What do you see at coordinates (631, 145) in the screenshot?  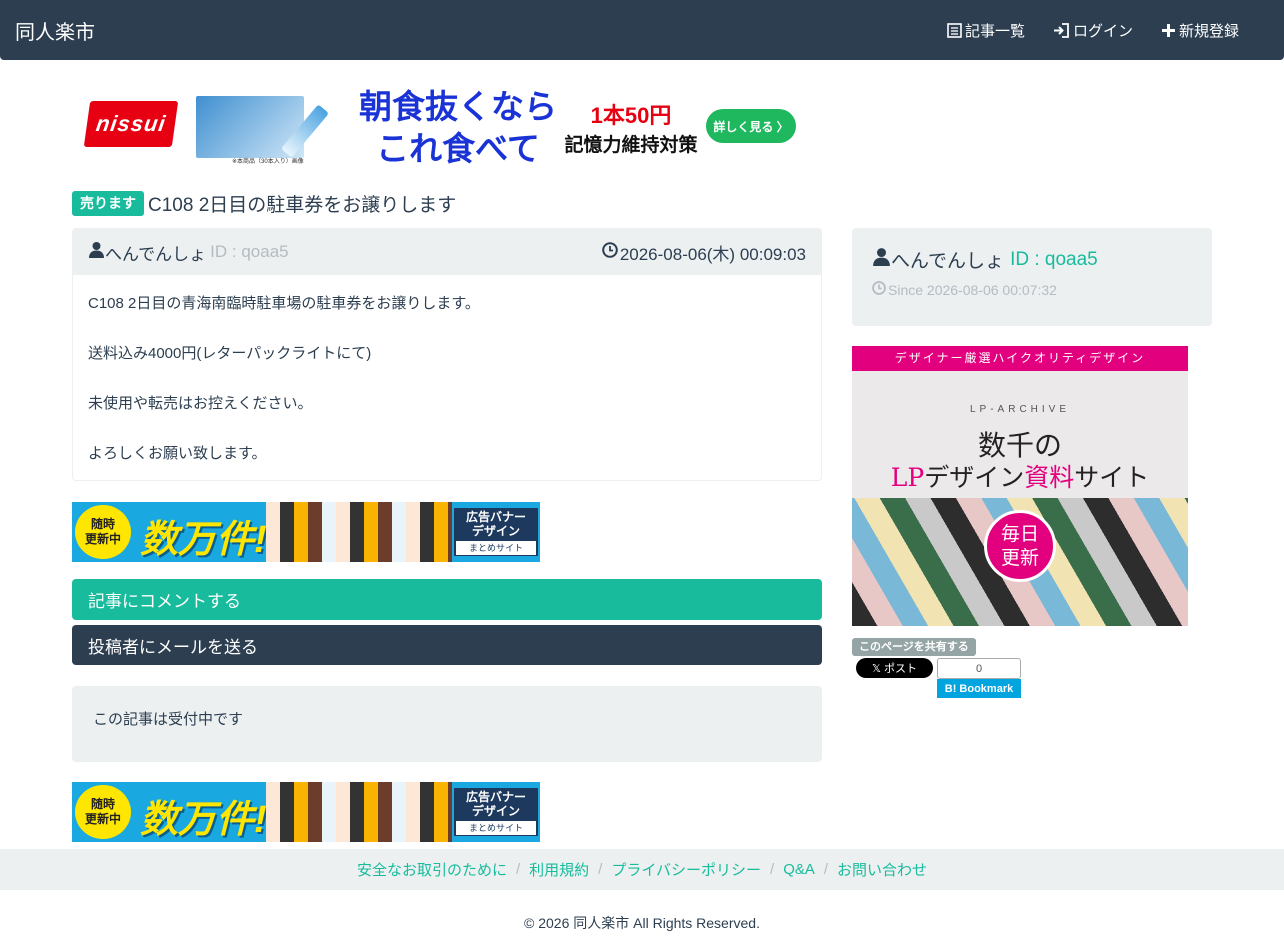 I see `ad-sub: 記憶力維持対策` at bounding box center [631, 145].